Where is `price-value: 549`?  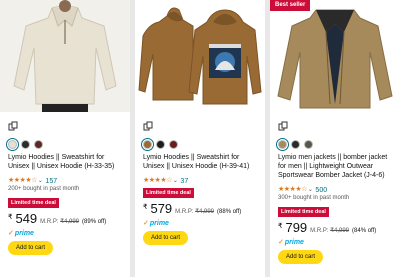 price-value: 549 is located at coordinates (26, 218).